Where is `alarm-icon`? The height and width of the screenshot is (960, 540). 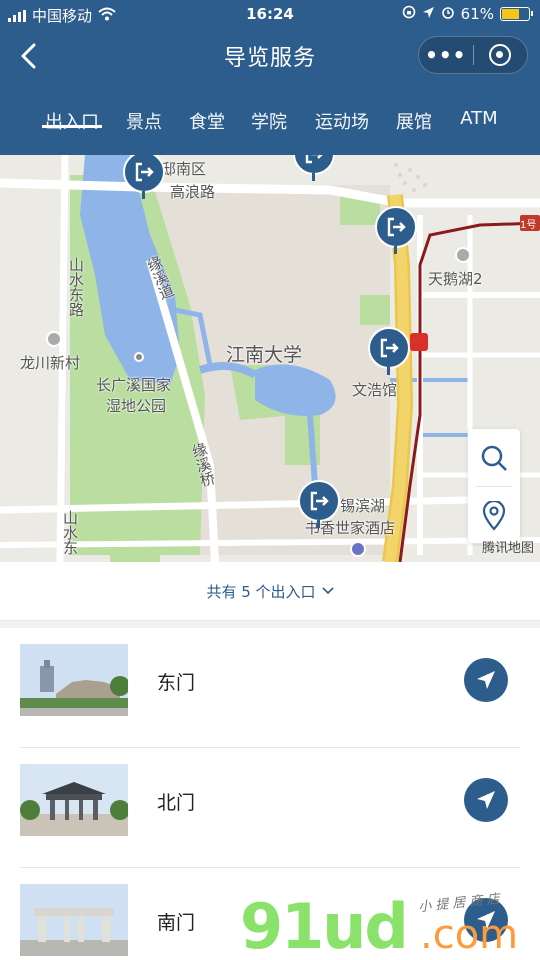 alarm-icon is located at coordinates (448, 14).